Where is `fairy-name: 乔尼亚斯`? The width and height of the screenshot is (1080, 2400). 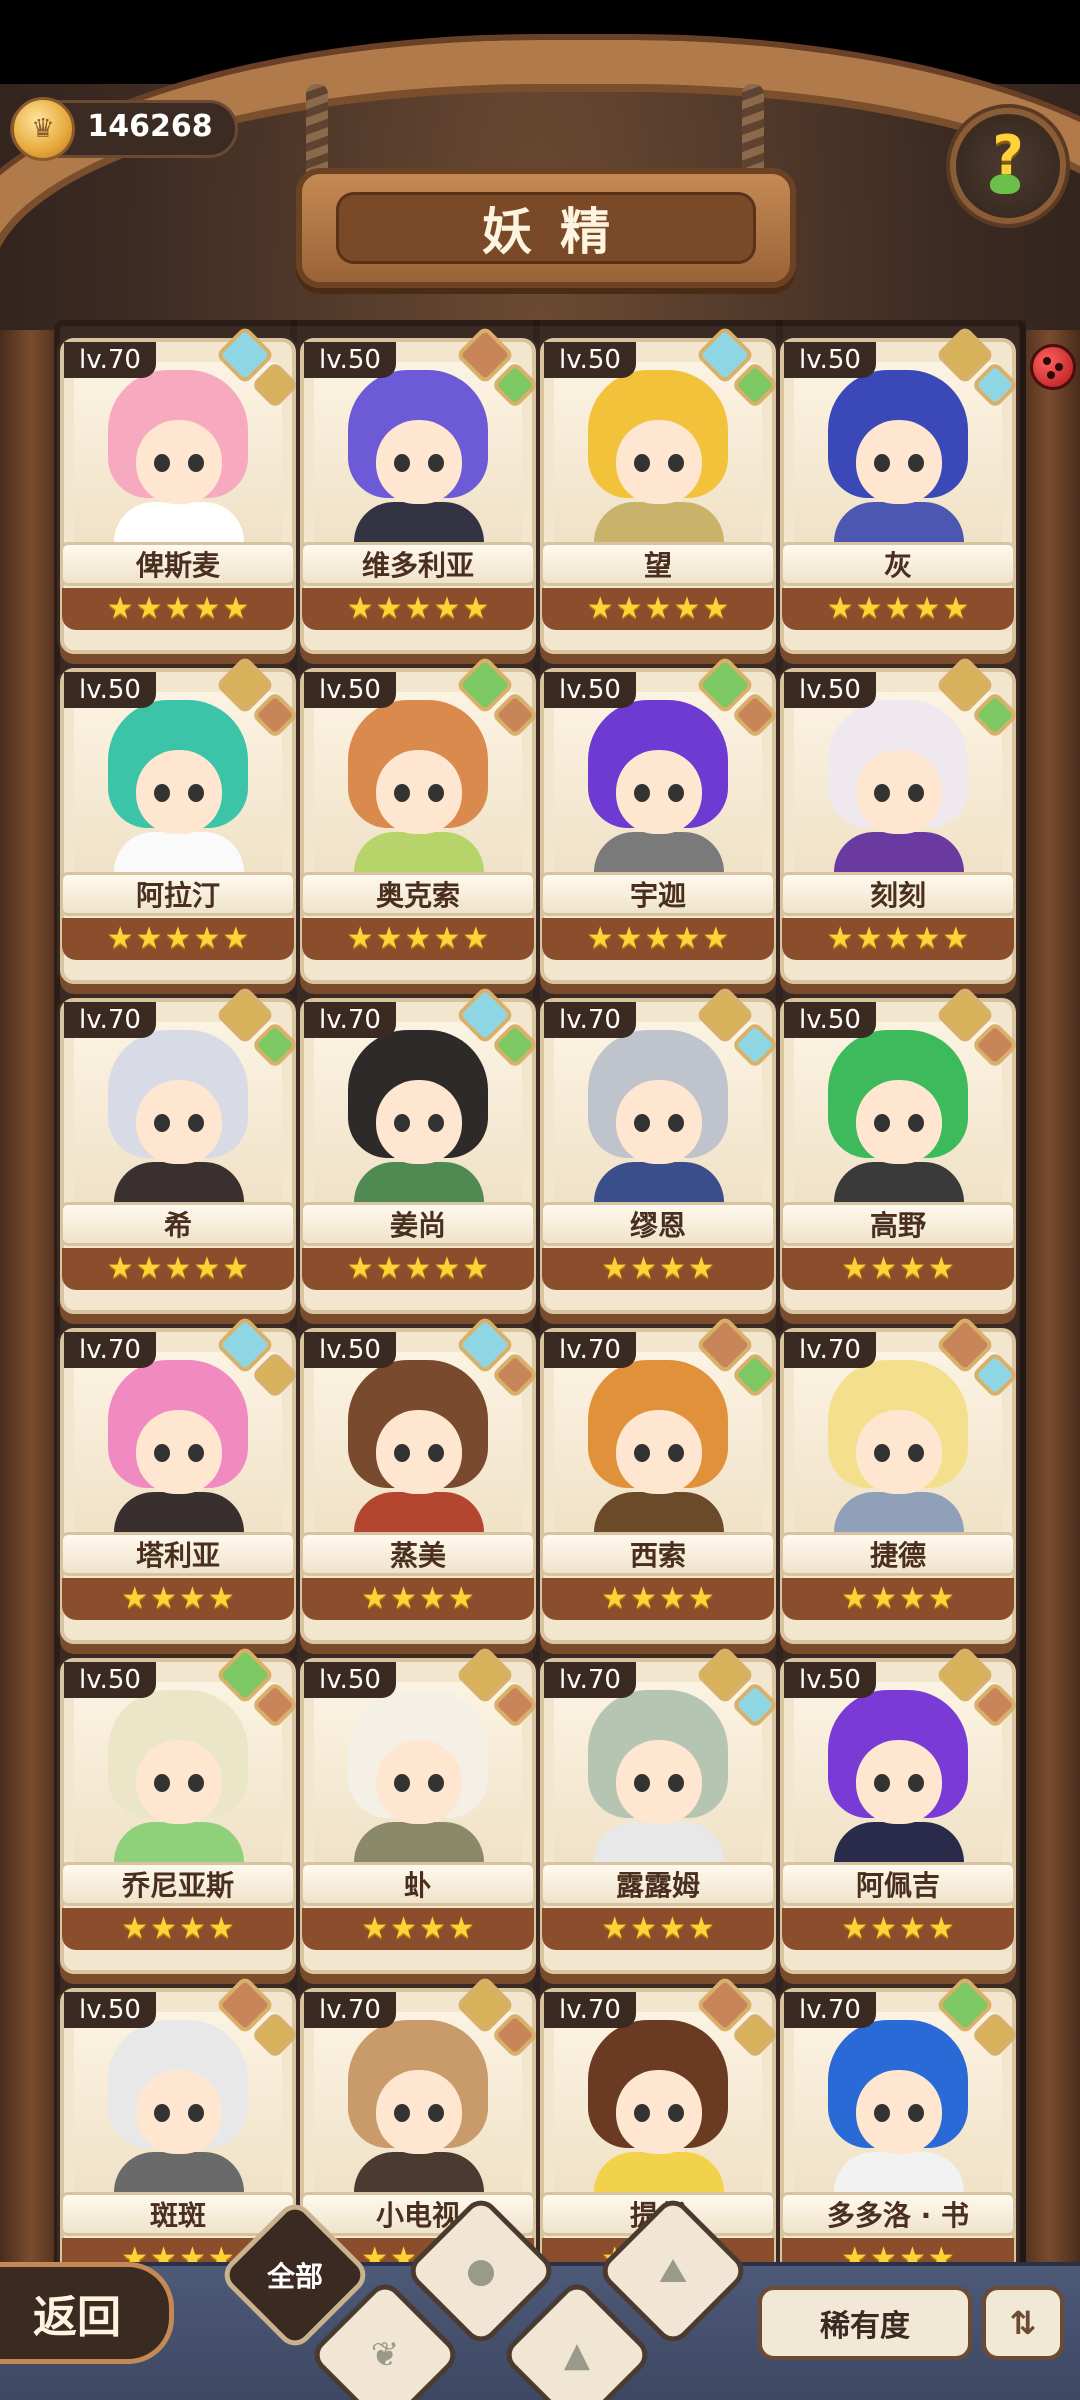 fairy-name: 乔尼亚斯 is located at coordinates (178, 1884).